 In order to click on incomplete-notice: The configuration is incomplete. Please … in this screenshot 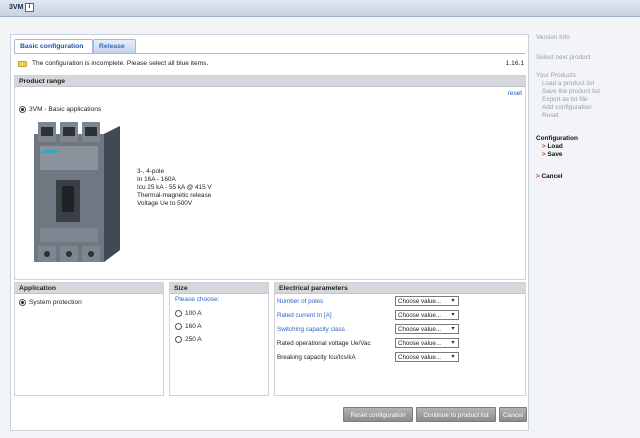, I will do `click(271, 65)`.